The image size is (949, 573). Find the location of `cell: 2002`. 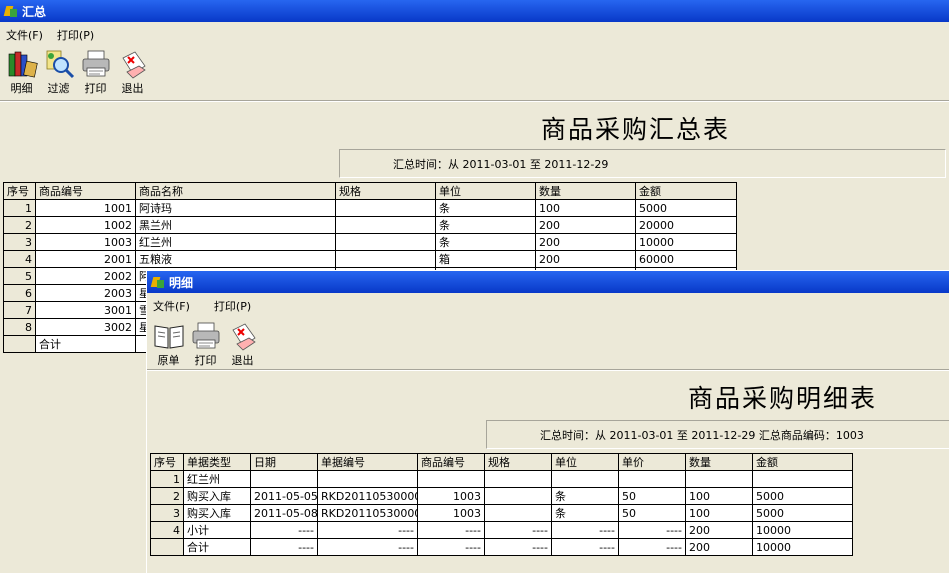

cell: 2002 is located at coordinates (85, 276).